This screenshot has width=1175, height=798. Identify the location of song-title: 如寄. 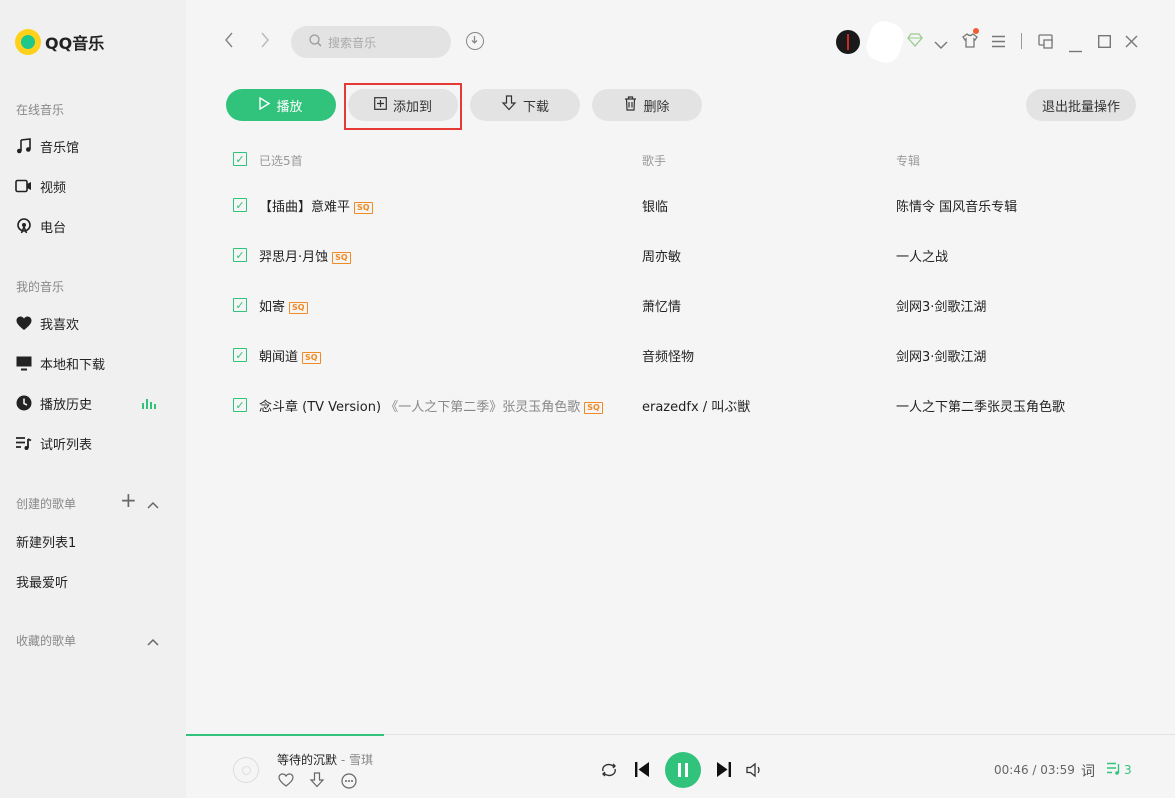
(272, 307).